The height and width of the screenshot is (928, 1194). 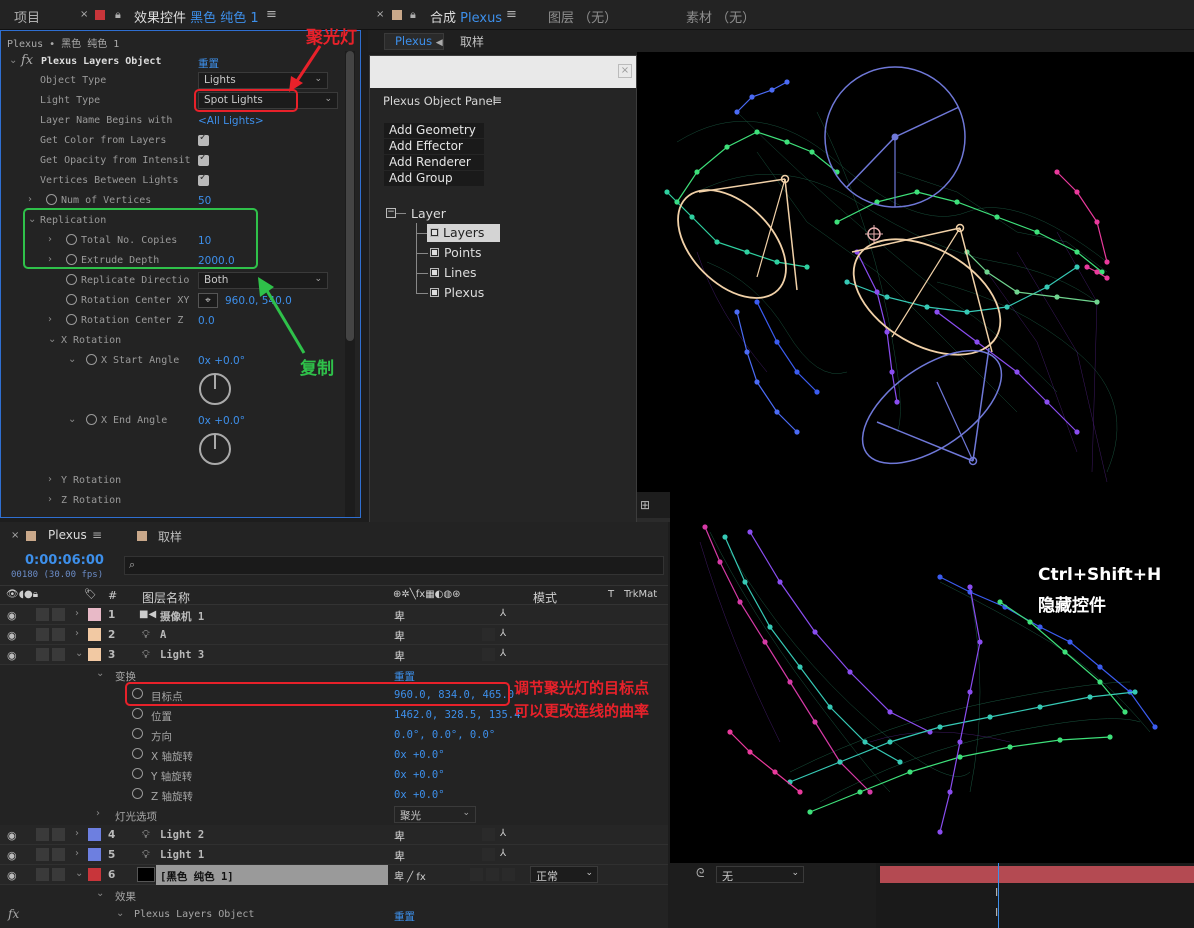 I want to click on add-effector-button: Add Effector, so click(x=434, y=146).